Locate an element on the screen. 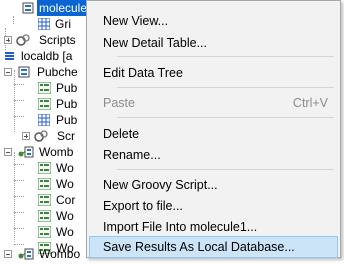 This screenshot has width=344, height=264. paste-shortcut: Ctrl+V is located at coordinates (310, 103).